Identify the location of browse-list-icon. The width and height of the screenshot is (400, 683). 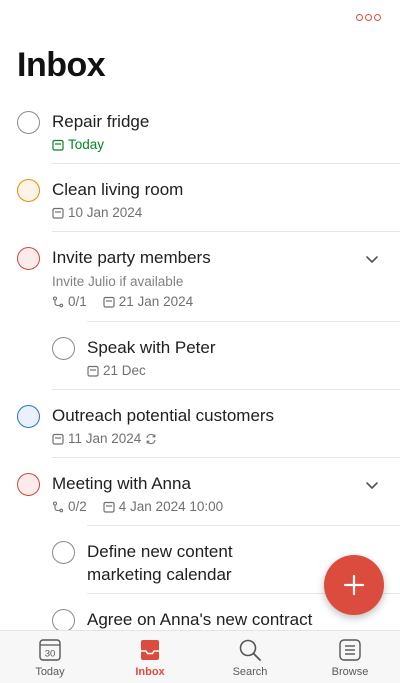
(350, 650).